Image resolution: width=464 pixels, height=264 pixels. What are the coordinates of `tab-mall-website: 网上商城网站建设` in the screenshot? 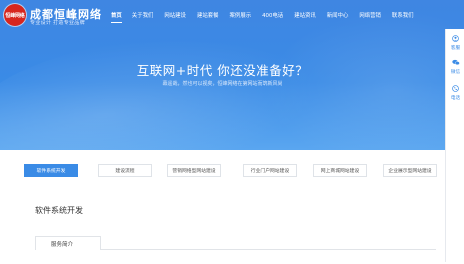 It's located at (340, 170).